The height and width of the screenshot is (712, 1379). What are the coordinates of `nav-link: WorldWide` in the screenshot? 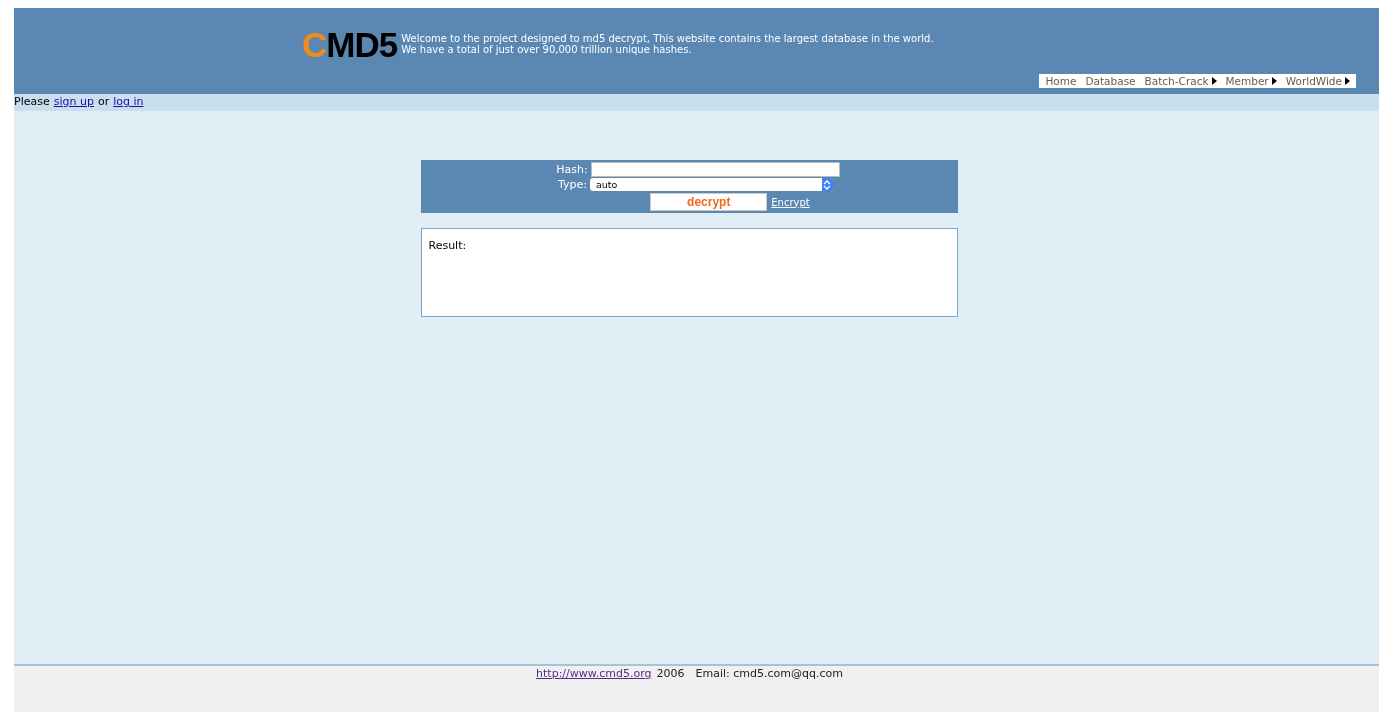 It's located at (1313, 81).